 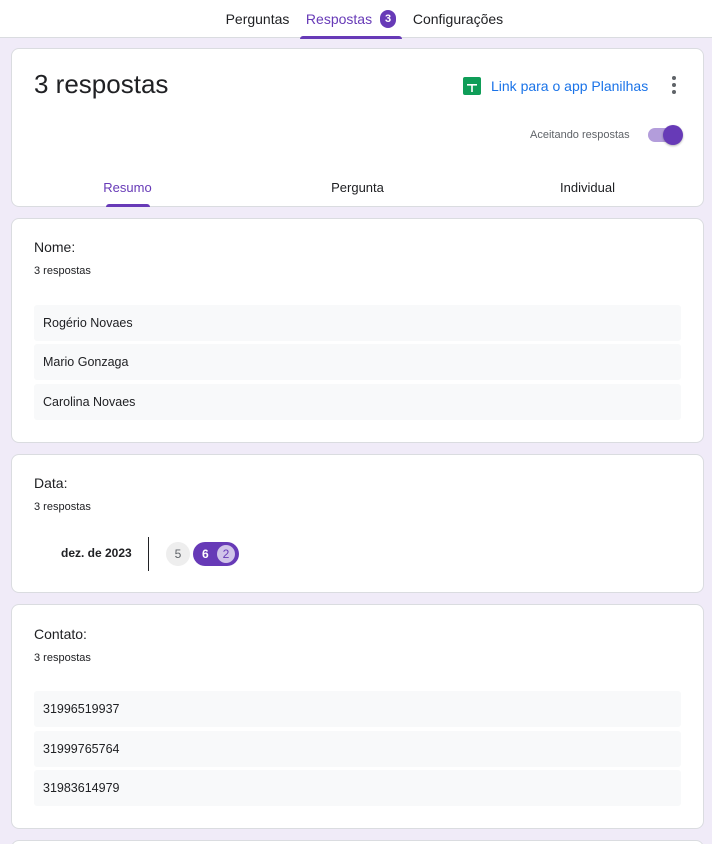 What do you see at coordinates (101, 84) in the screenshot?
I see `responses-title: 3 respostas` at bounding box center [101, 84].